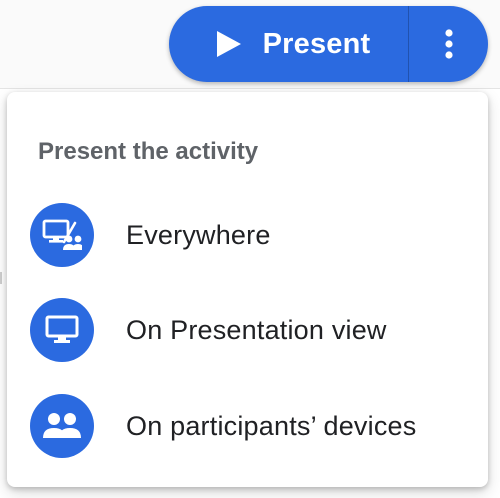  I want to click on menu-item-label: On participants’ devices, so click(271, 425).